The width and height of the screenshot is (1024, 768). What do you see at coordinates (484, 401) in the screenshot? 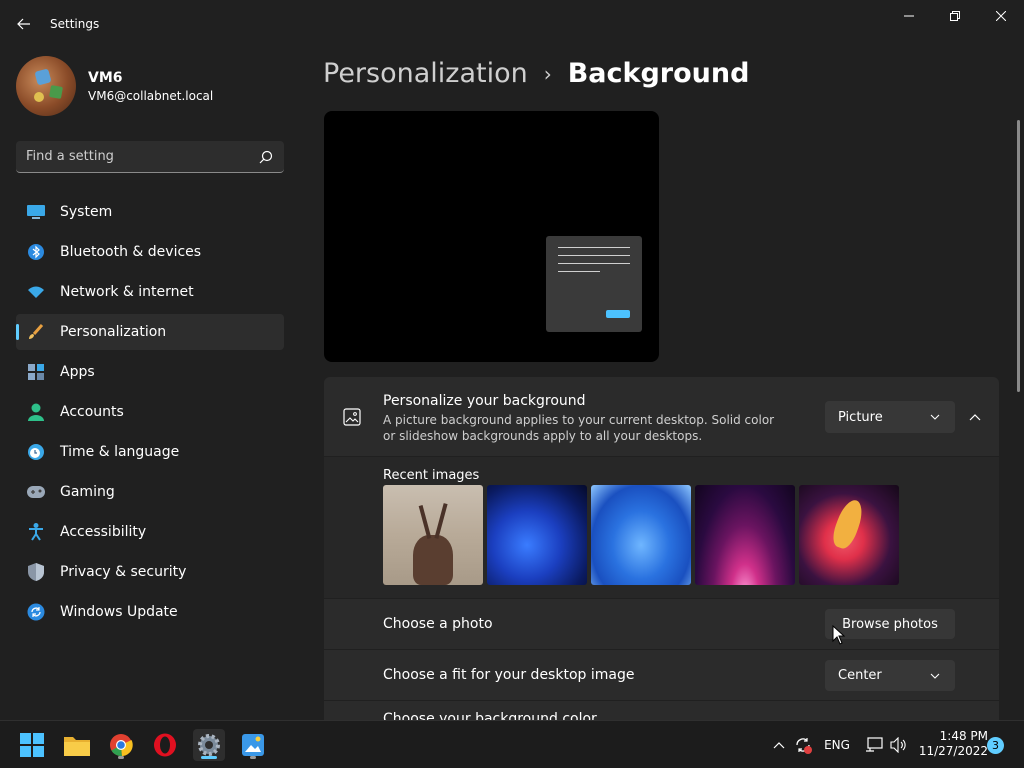
I see `section-title: Personalize your background` at bounding box center [484, 401].